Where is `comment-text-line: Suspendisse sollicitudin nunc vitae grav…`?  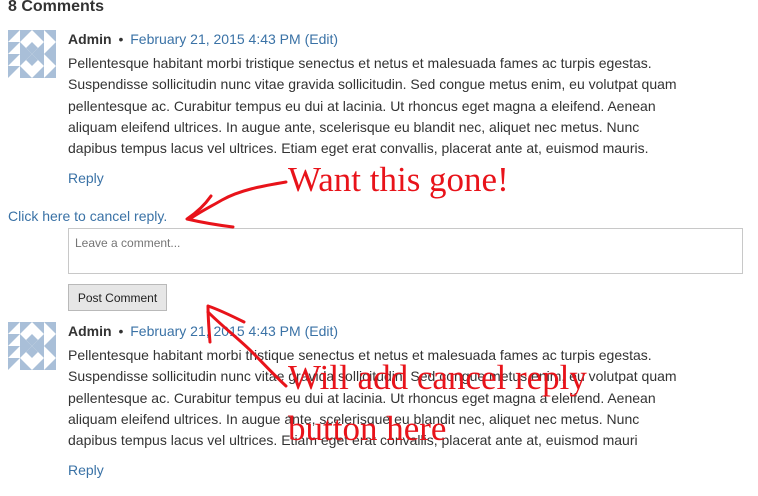 comment-text-line: Suspendisse sollicitudin nunc vitae grav… is located at coordinates (372, 84).